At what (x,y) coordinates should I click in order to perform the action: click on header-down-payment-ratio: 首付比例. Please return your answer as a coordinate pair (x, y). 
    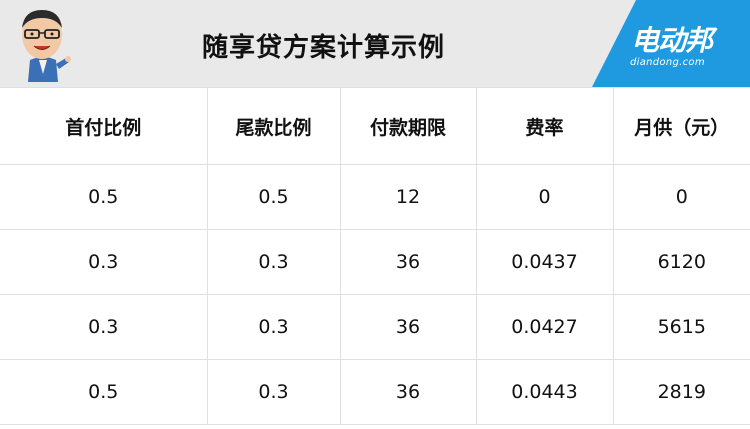
    Looking at the image, I should click on (104, 126).